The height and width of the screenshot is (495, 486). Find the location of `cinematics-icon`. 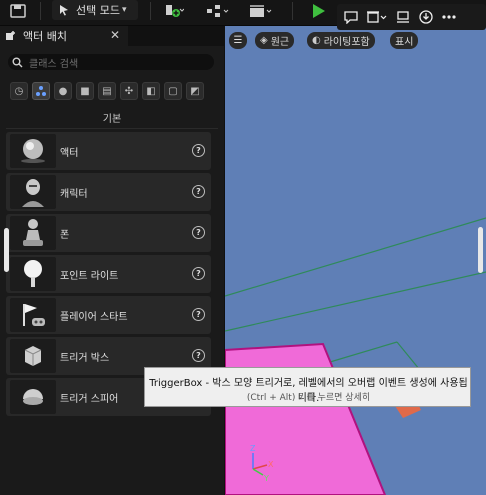

cinematics-icon is located at coordinates (261, 11).